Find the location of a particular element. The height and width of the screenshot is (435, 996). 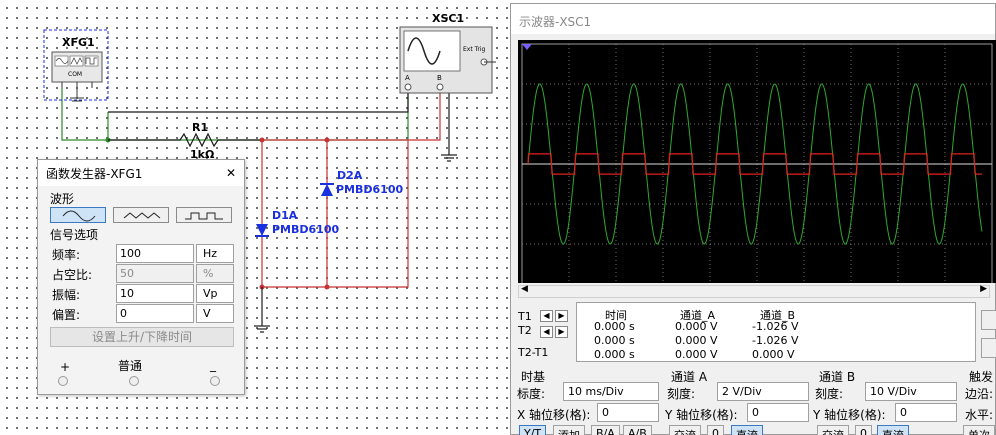

trigger-edge-label: 边沿: is located at coordinates (979, 394).